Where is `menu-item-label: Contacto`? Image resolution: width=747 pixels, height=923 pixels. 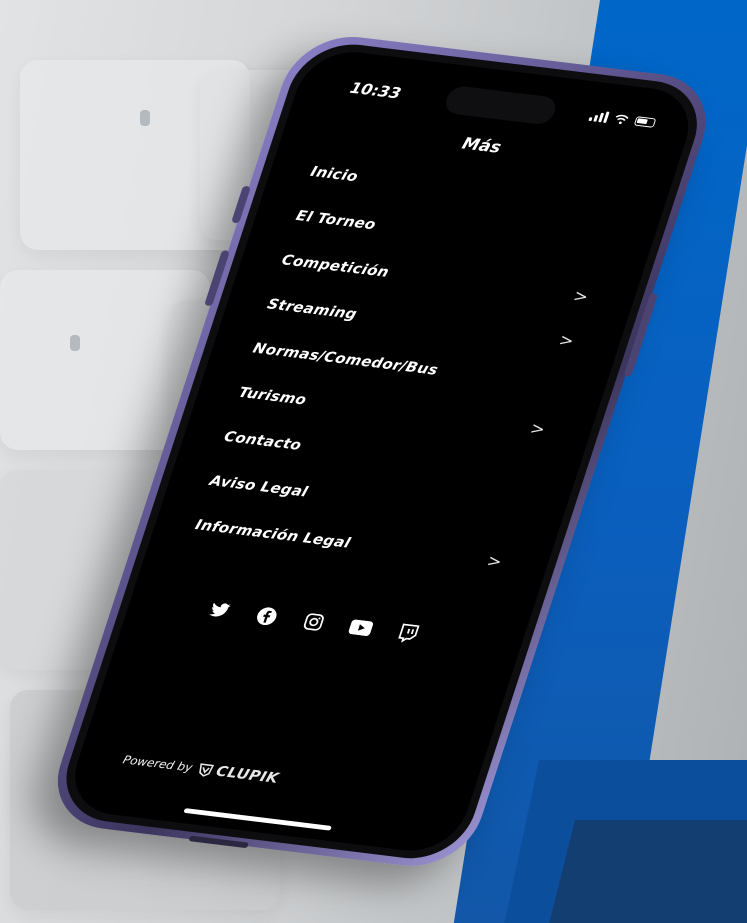 menu-item-label: Contacto is located at coordinates (262, 440).